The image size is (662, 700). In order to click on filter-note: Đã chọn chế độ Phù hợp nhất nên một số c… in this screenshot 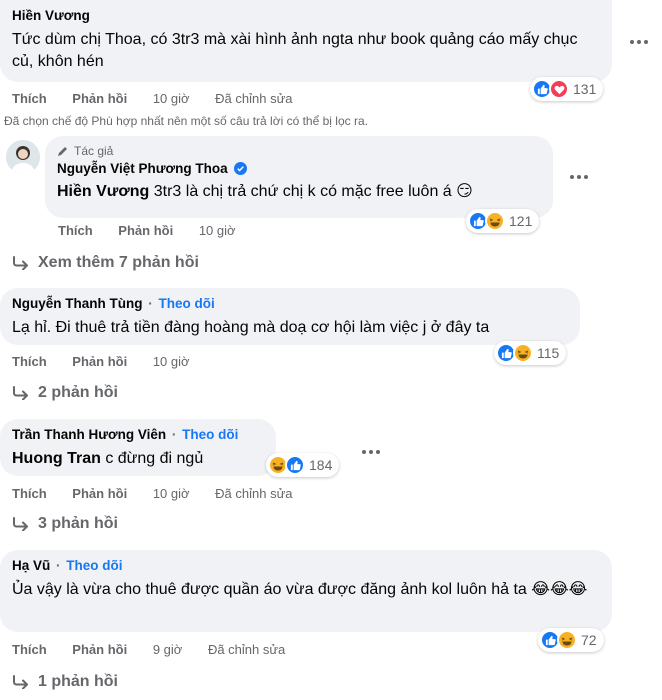, I will do `click(186, 121)`.